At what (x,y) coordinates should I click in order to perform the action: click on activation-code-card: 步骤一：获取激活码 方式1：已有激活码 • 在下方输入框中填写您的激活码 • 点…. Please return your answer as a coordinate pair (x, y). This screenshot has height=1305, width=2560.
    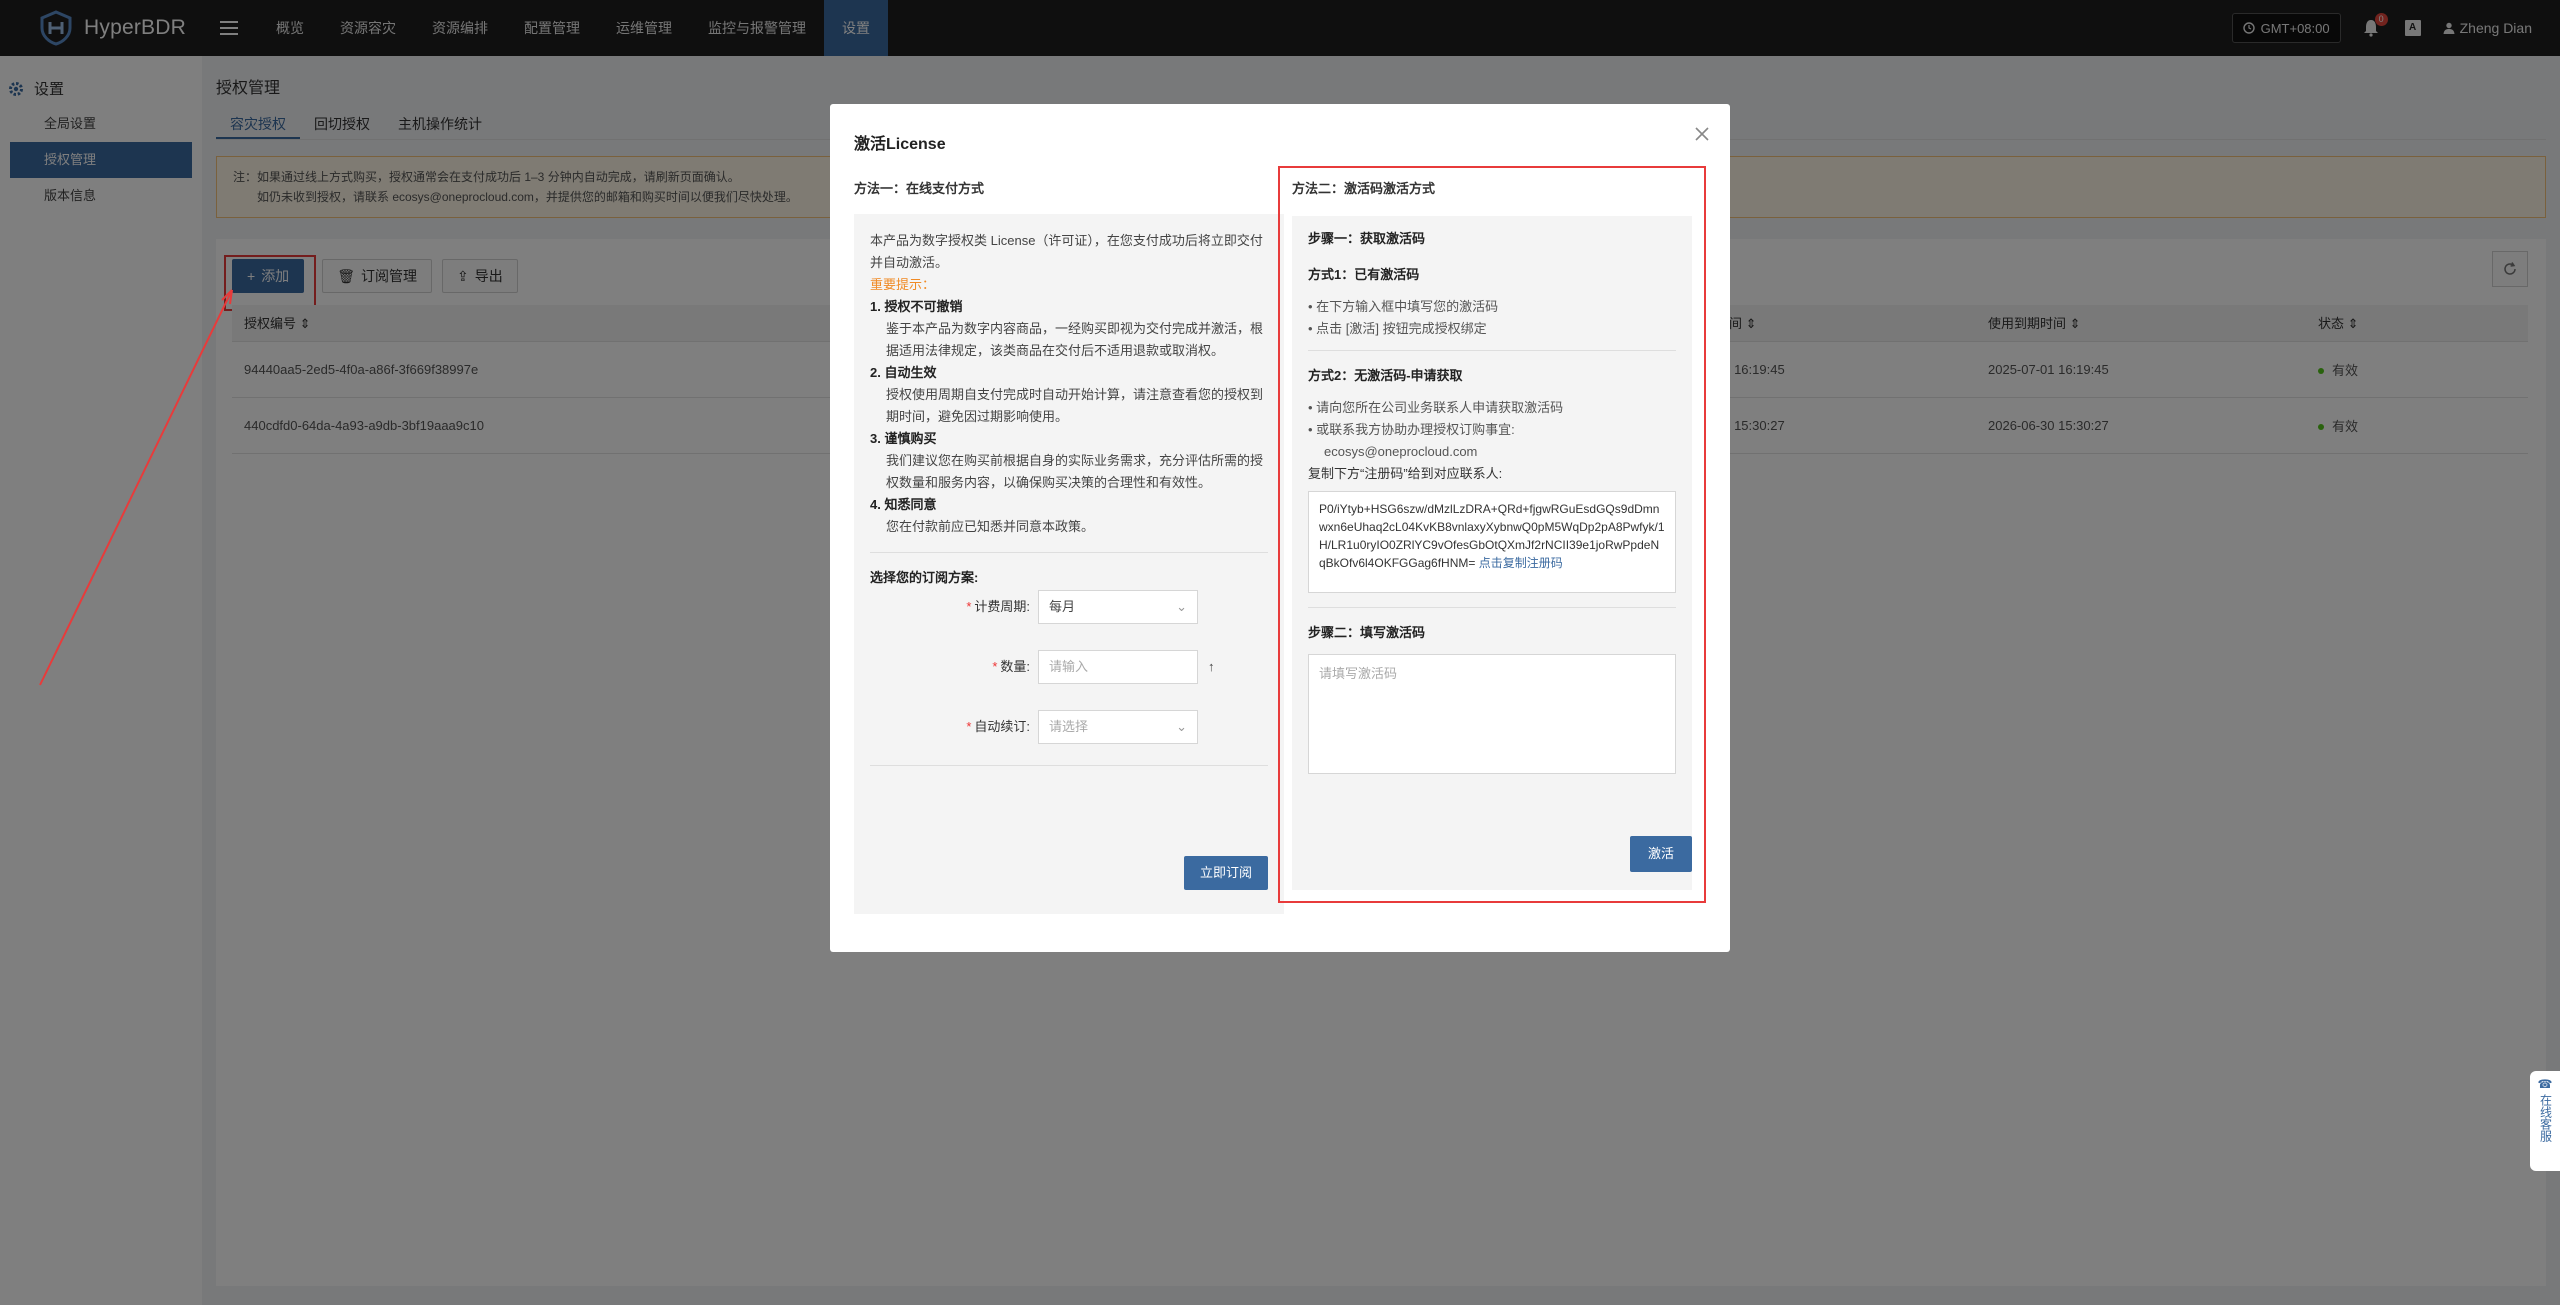
    Looking at the image, I should click on (1492, 553).